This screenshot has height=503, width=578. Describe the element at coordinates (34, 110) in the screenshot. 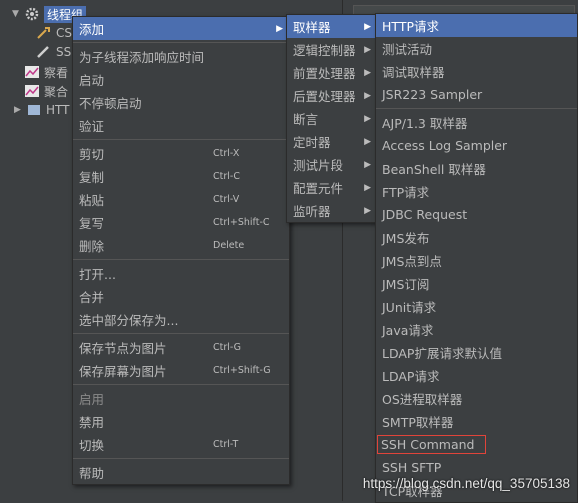

I see `http-defaults-icon` at that location.